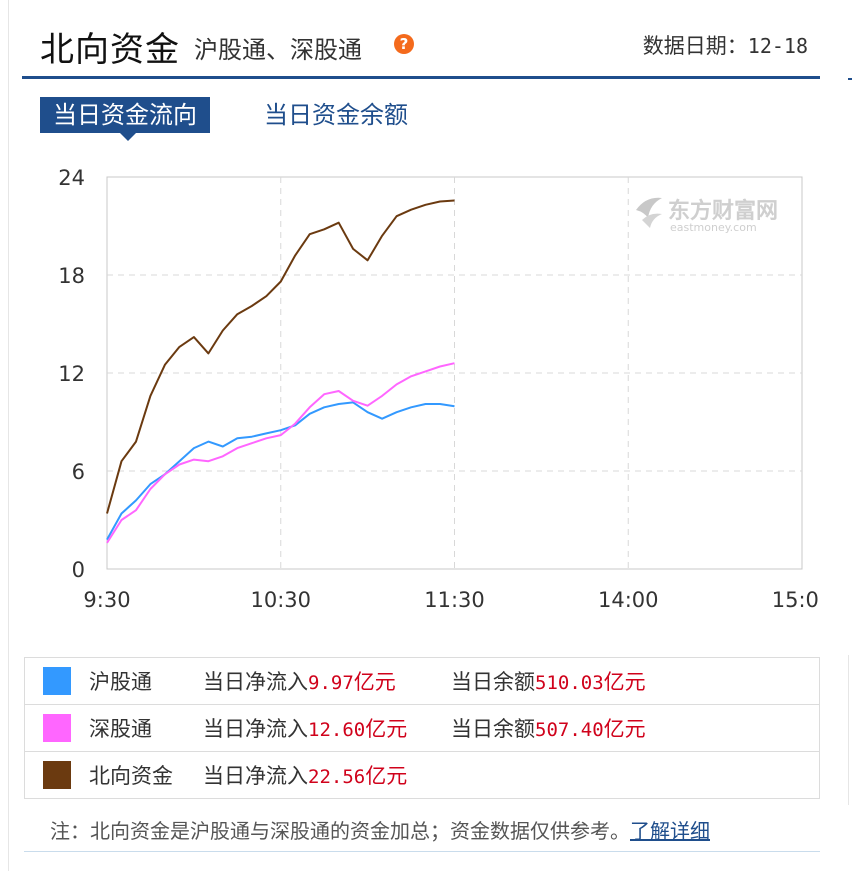  What do you see at coordinates (71, 178) in the screenshot?
I see `y-tick-label: 24` at bounding box center [71, 178].